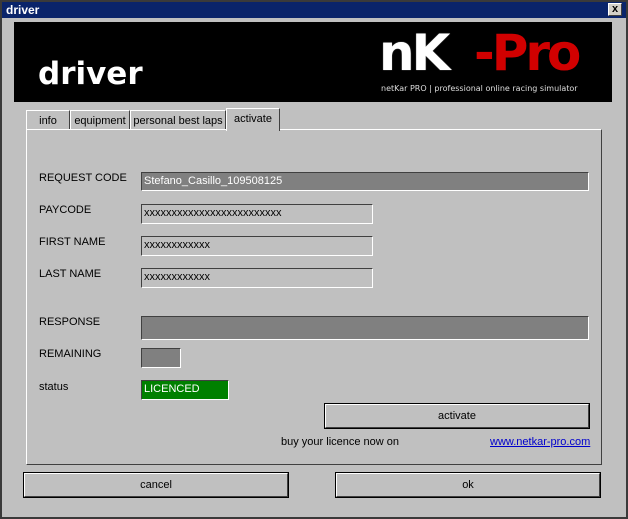  I want to click on remaining-label: REMAINING, so click(70, 354).